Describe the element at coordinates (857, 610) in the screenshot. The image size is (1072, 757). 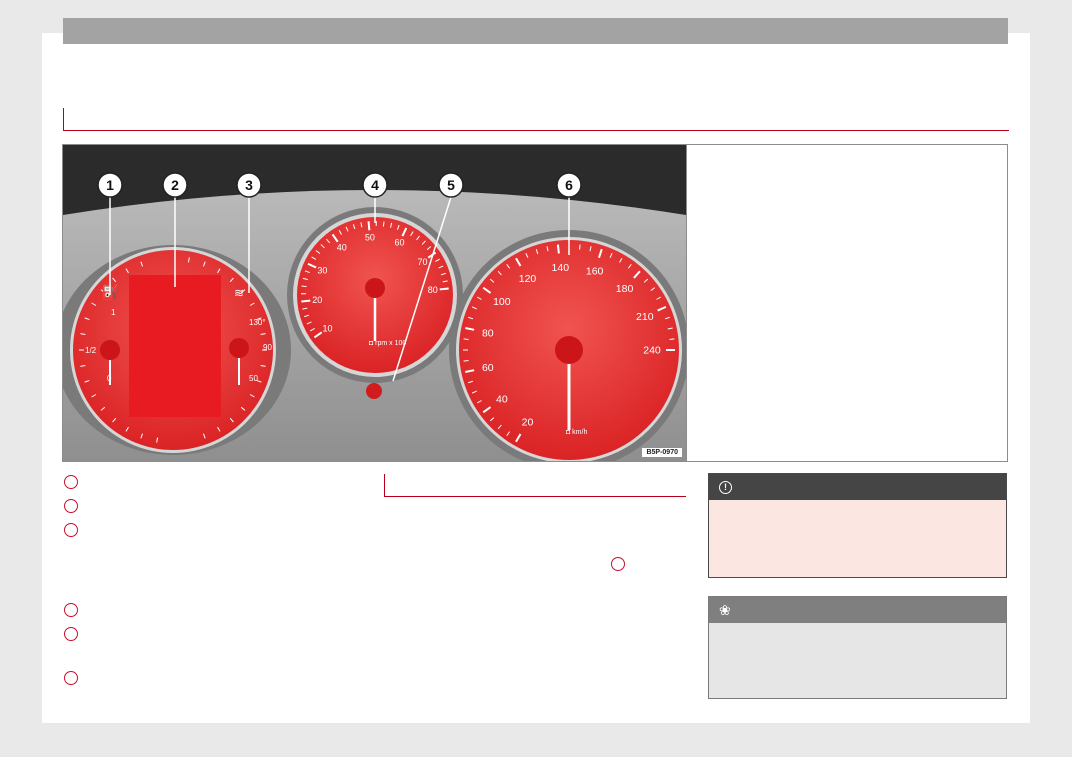
I see `environment-note-header: ❀` at that location.